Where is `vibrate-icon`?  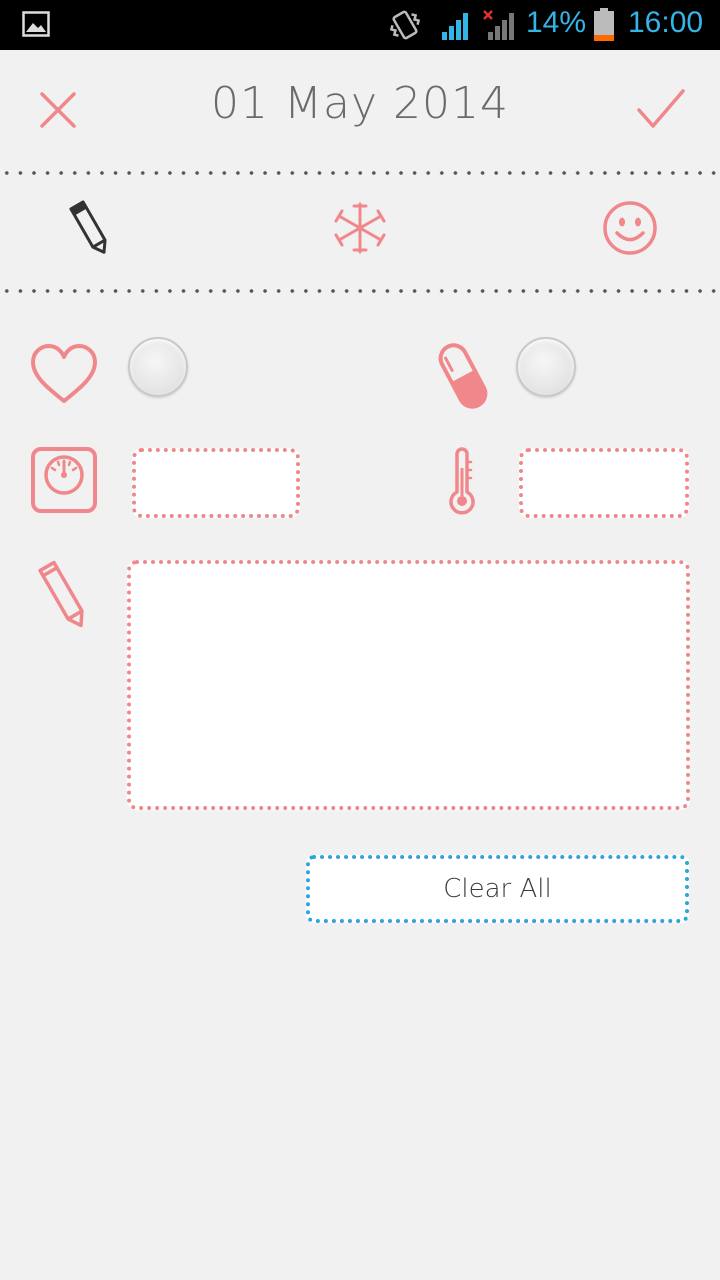
vibrate-icon is located at coordinates (405, 25).